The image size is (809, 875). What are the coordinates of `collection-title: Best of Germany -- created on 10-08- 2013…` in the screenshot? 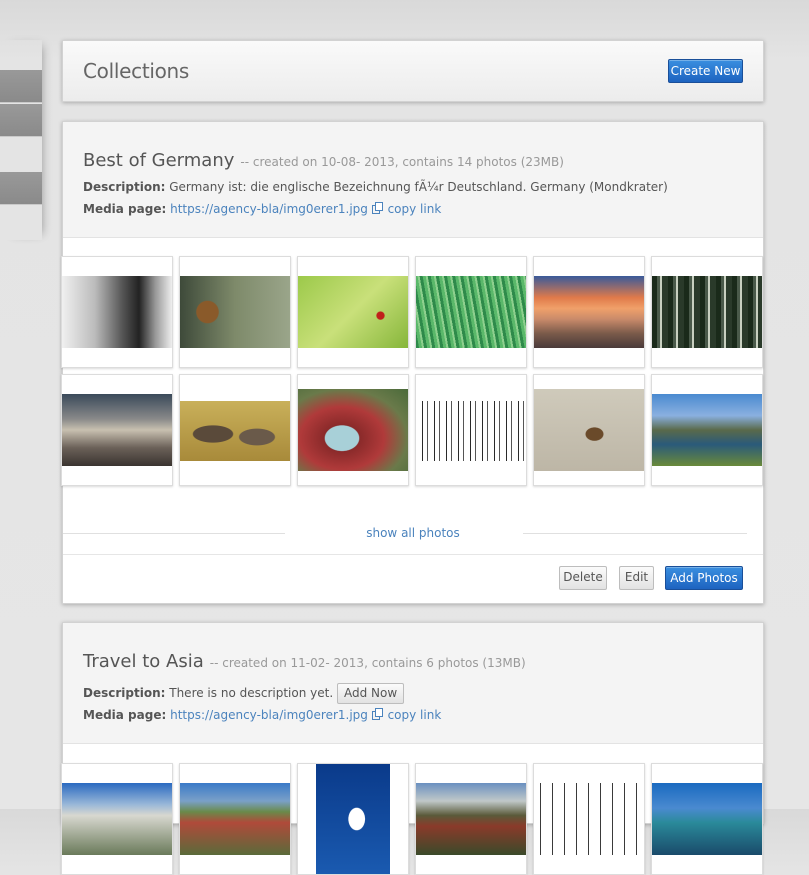 It's located at (323, 160).